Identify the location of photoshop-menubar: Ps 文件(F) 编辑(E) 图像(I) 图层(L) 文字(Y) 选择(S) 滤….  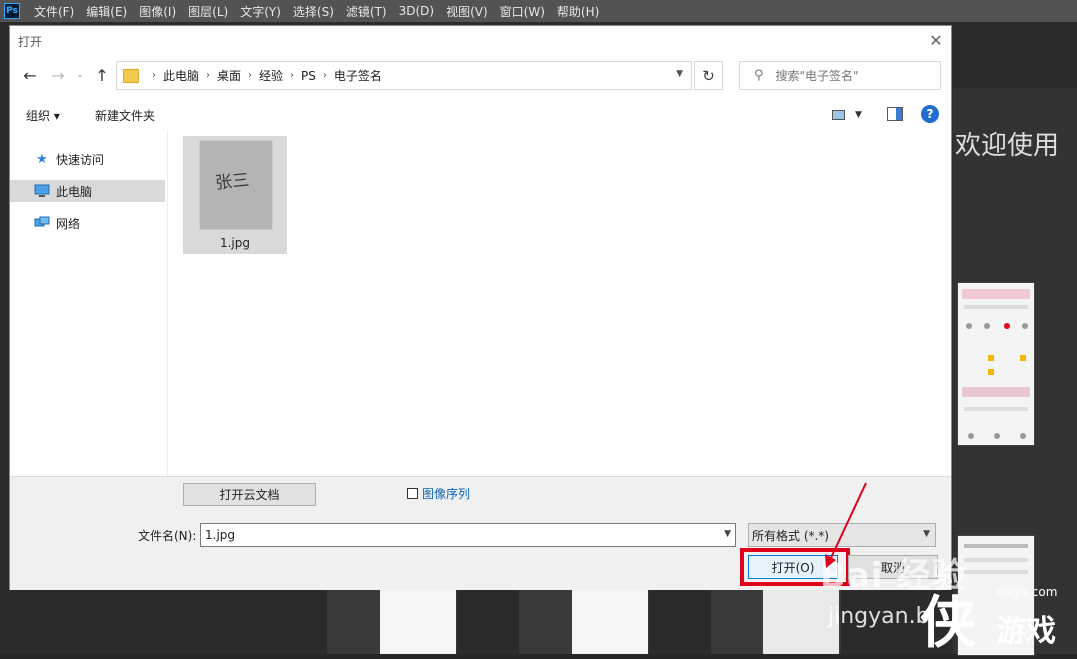
(538, 11).